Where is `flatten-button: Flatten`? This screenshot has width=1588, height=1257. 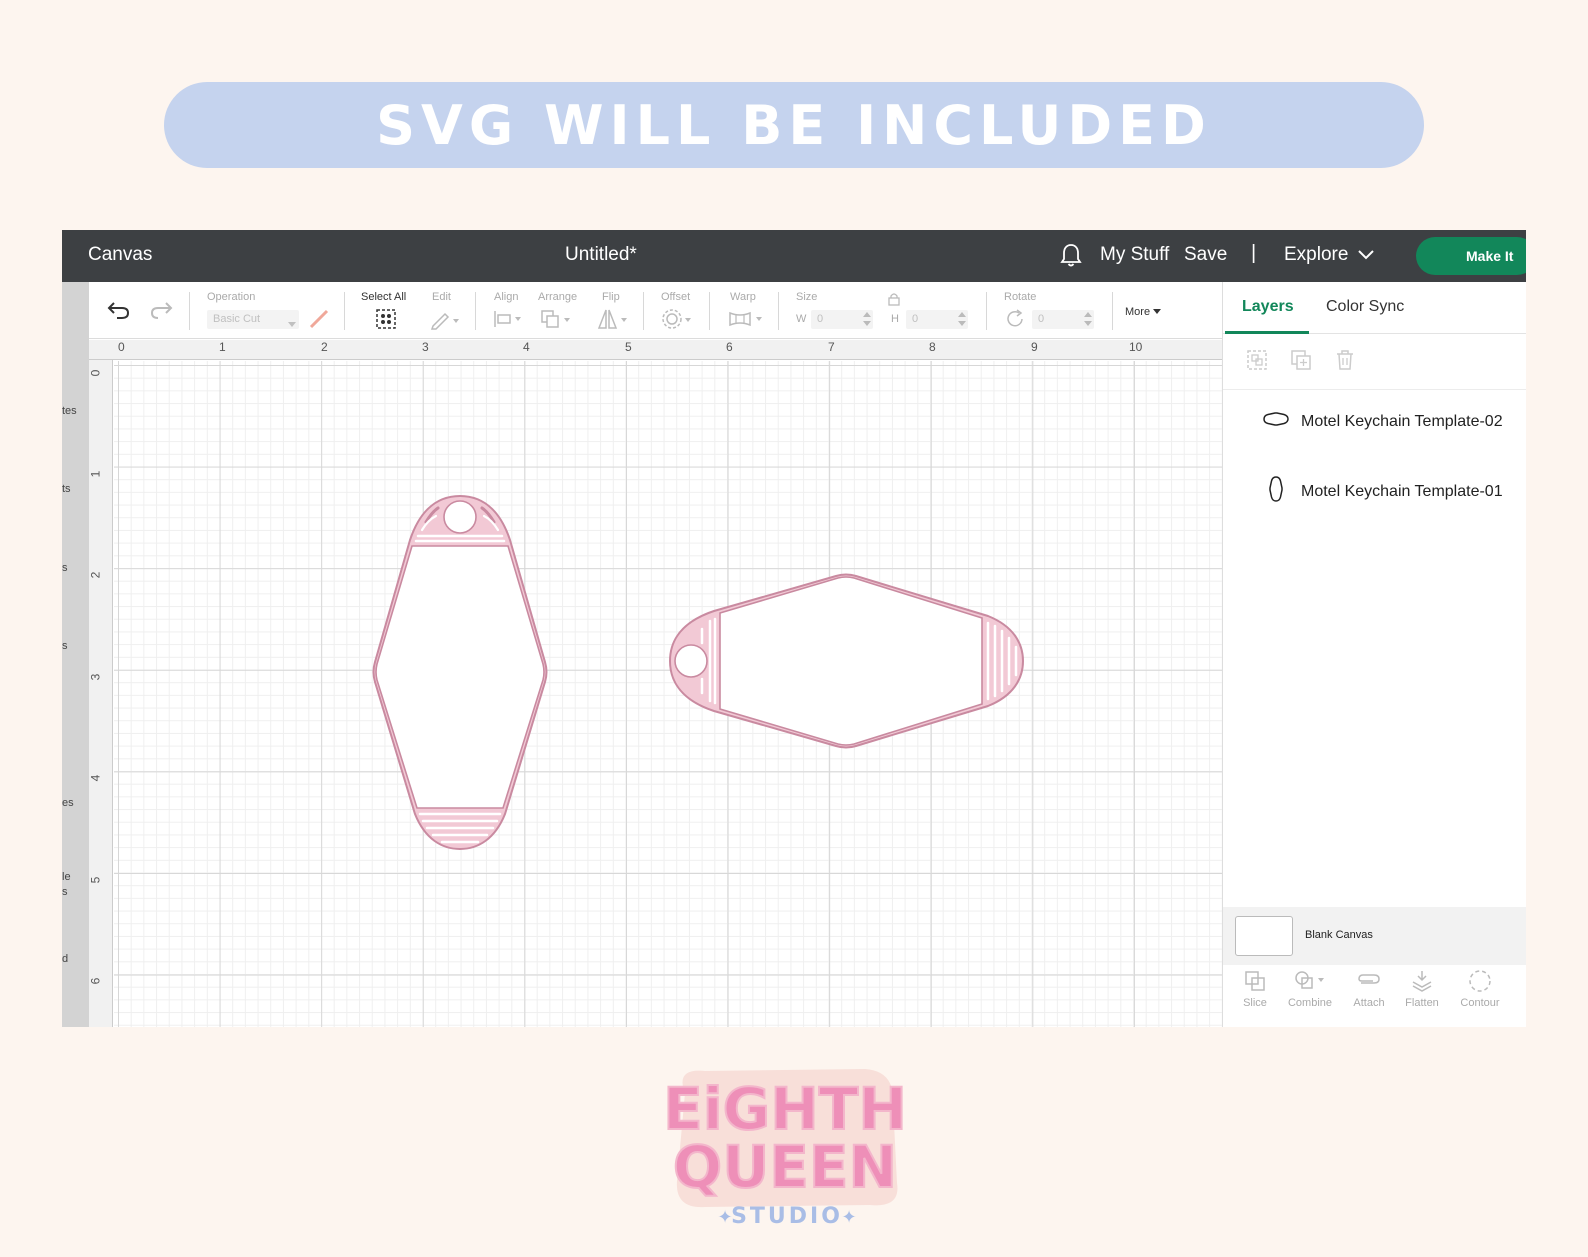 flatten-button: Flatten is located at coordinates (1422, 989).